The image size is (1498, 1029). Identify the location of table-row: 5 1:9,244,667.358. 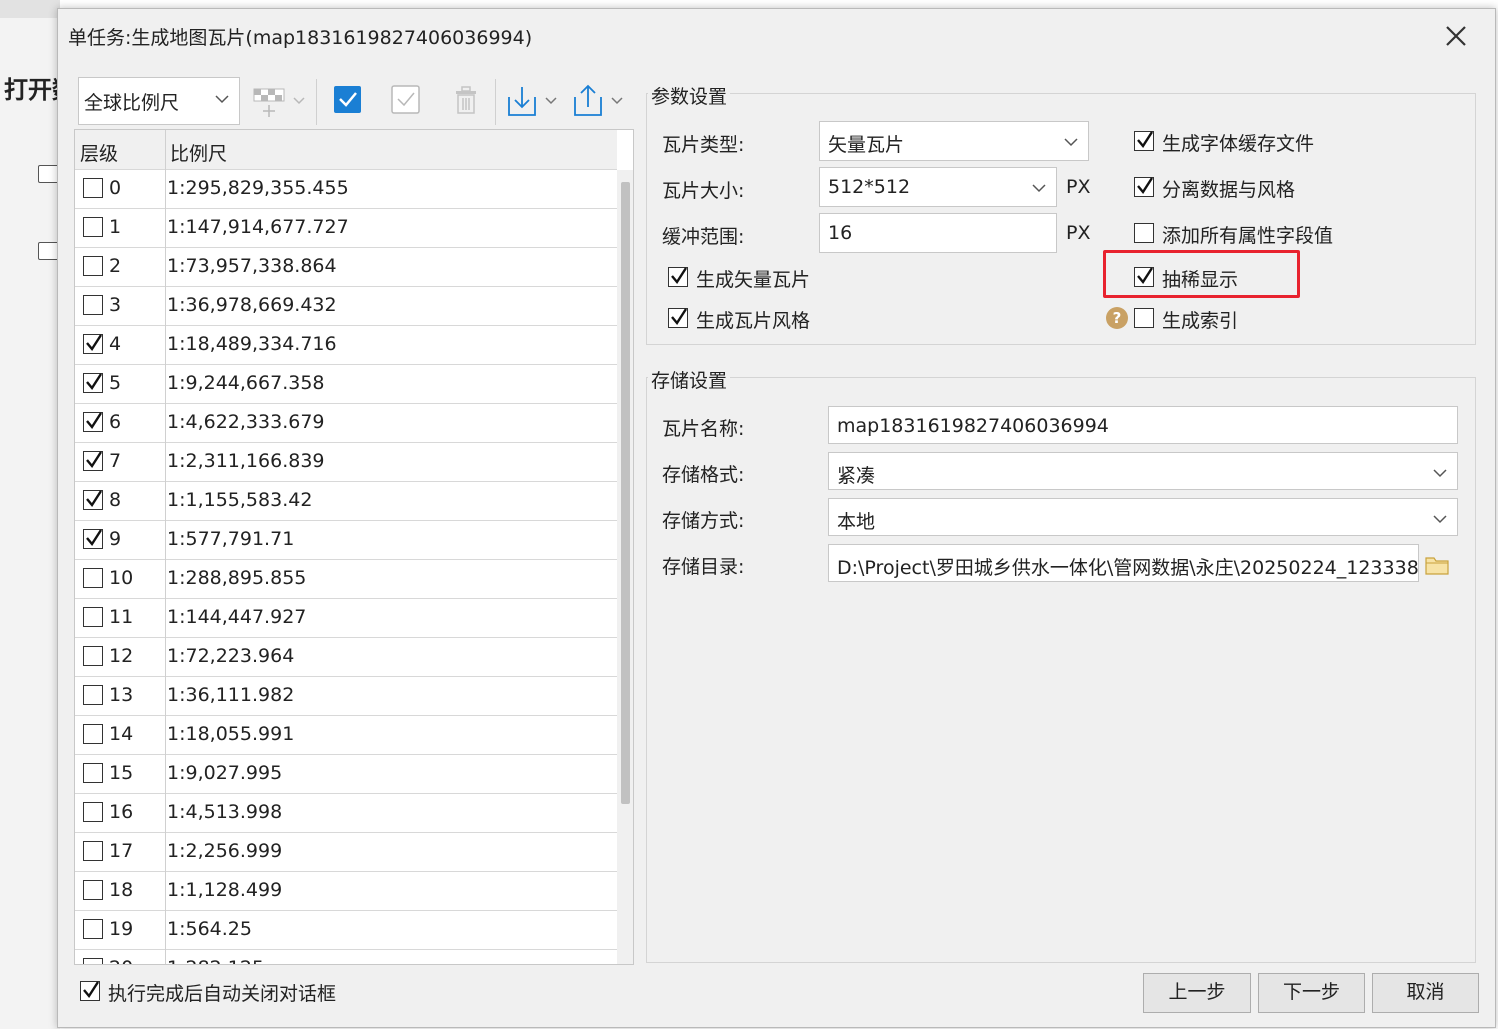
(346, 384).